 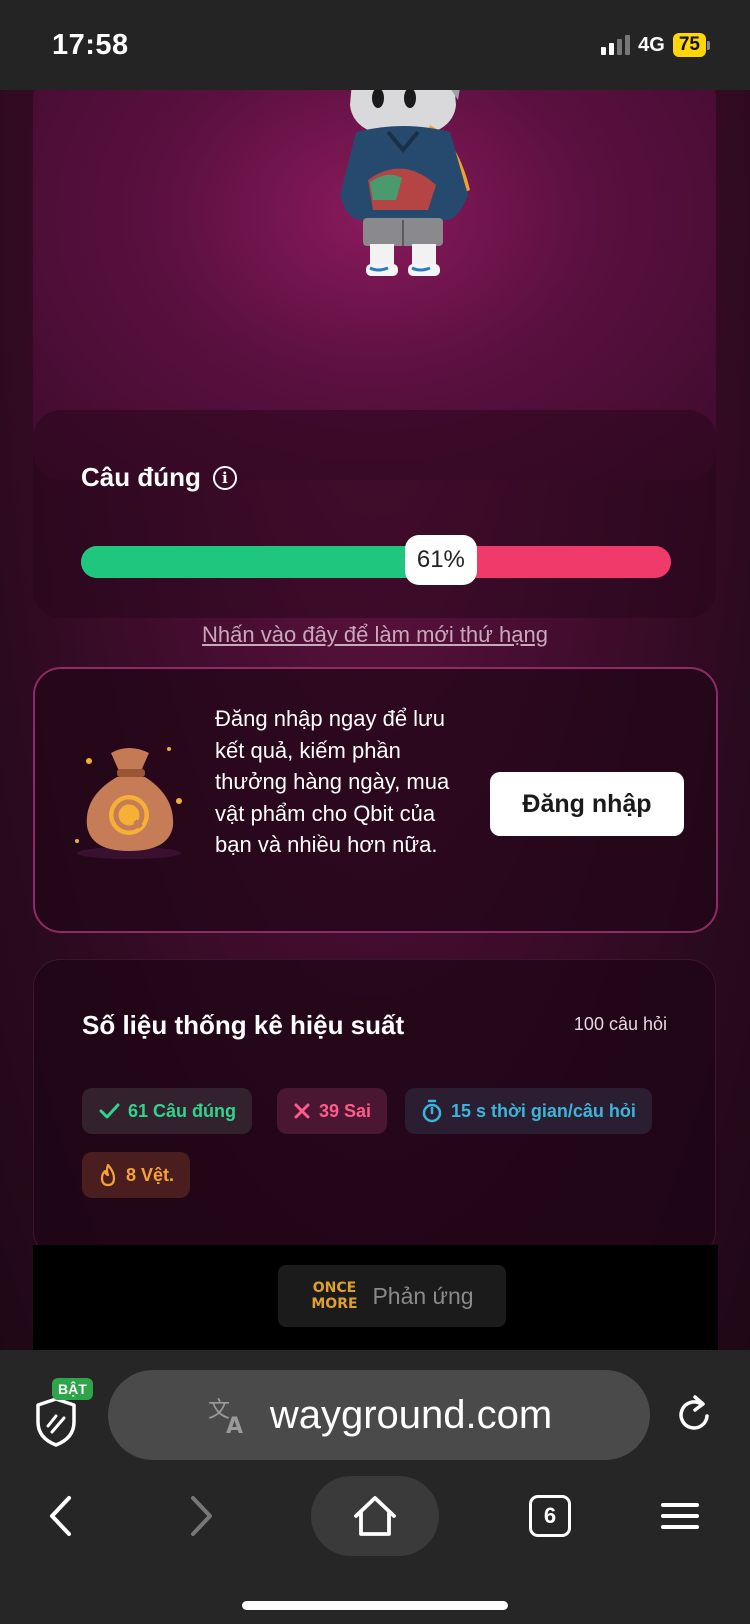 What do you see at coordinates (150, 1174) in the screenshot?
I see `streak-label: 8 Vệt.` at bounding box center [150, 1174].